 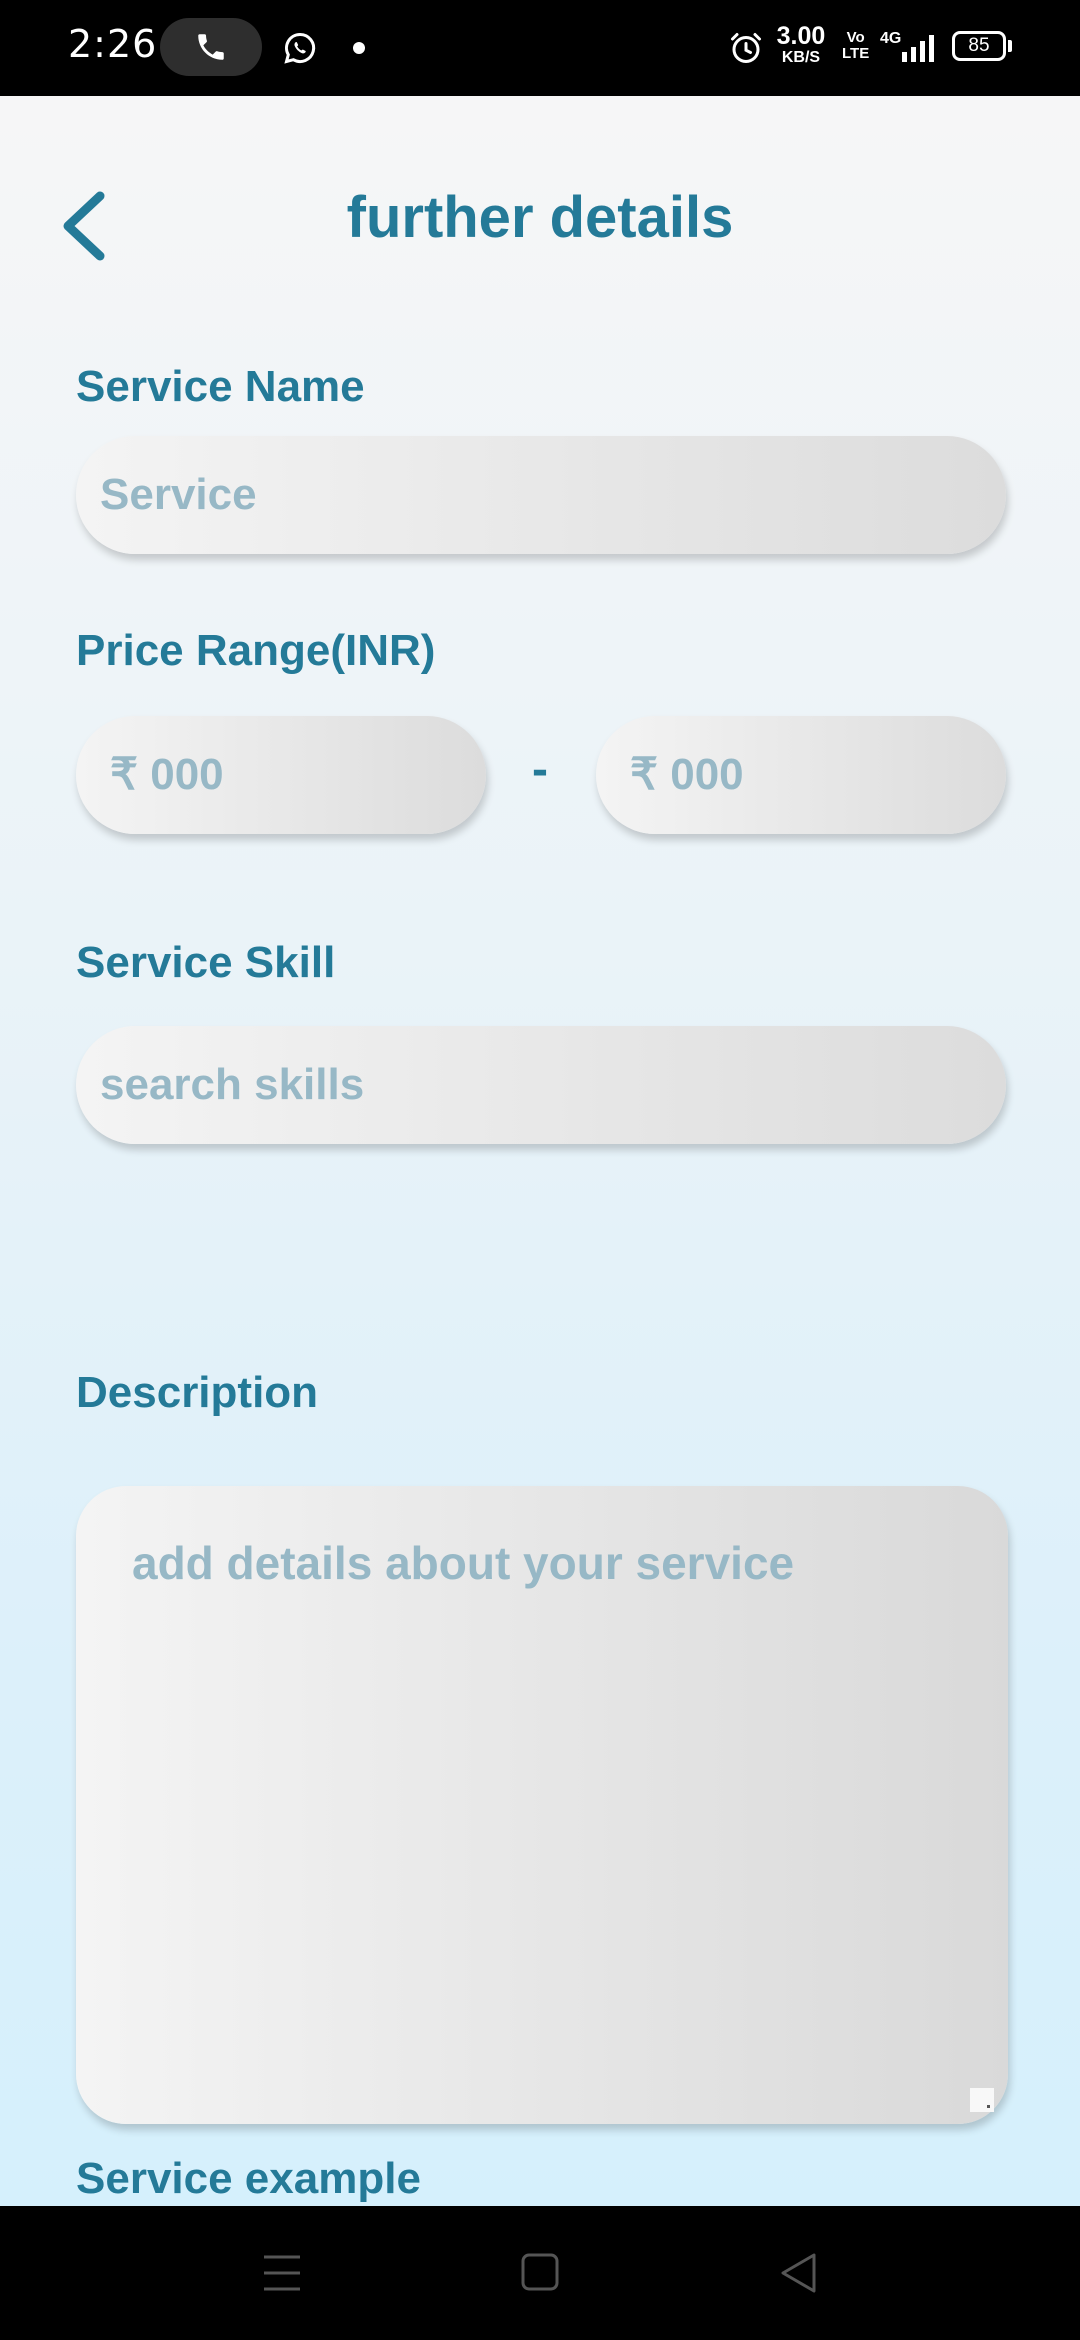 What do you see at coordinates (540, 48) in the screenshot?
I see `status-bar: 2:26 3.00 KB/S Vo LTE 4G 85` at bounding box center [540, 48].